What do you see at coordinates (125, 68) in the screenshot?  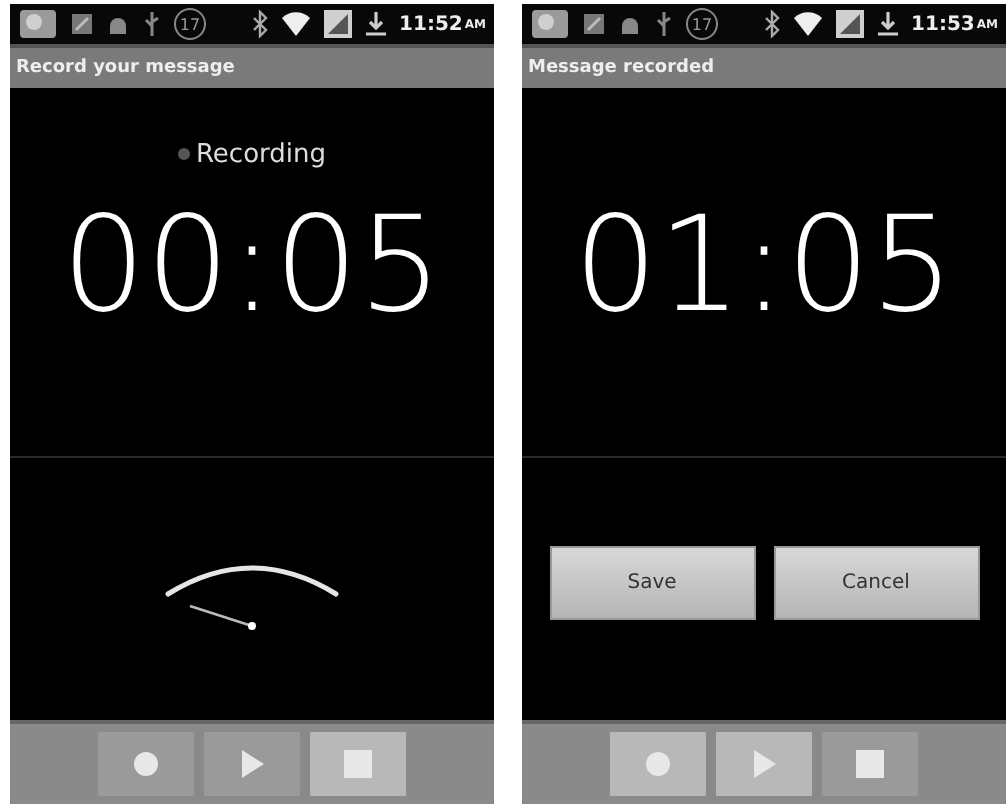 I see `screen-title: Record your message` at bounding box center [125, 68].